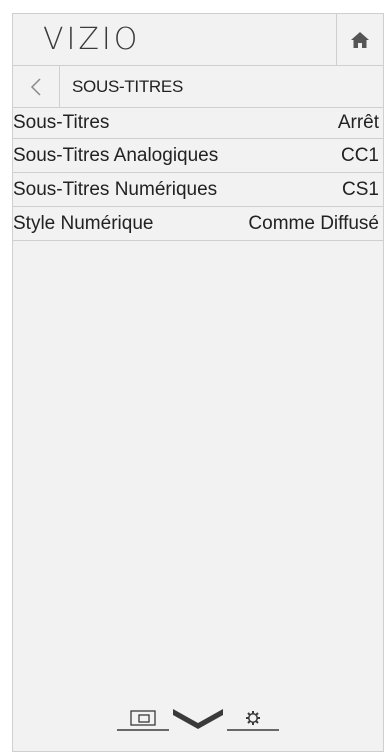 The width and height of the screenshot is (384, 752). I want to click on chevron-down-icon, so click(198, 719).